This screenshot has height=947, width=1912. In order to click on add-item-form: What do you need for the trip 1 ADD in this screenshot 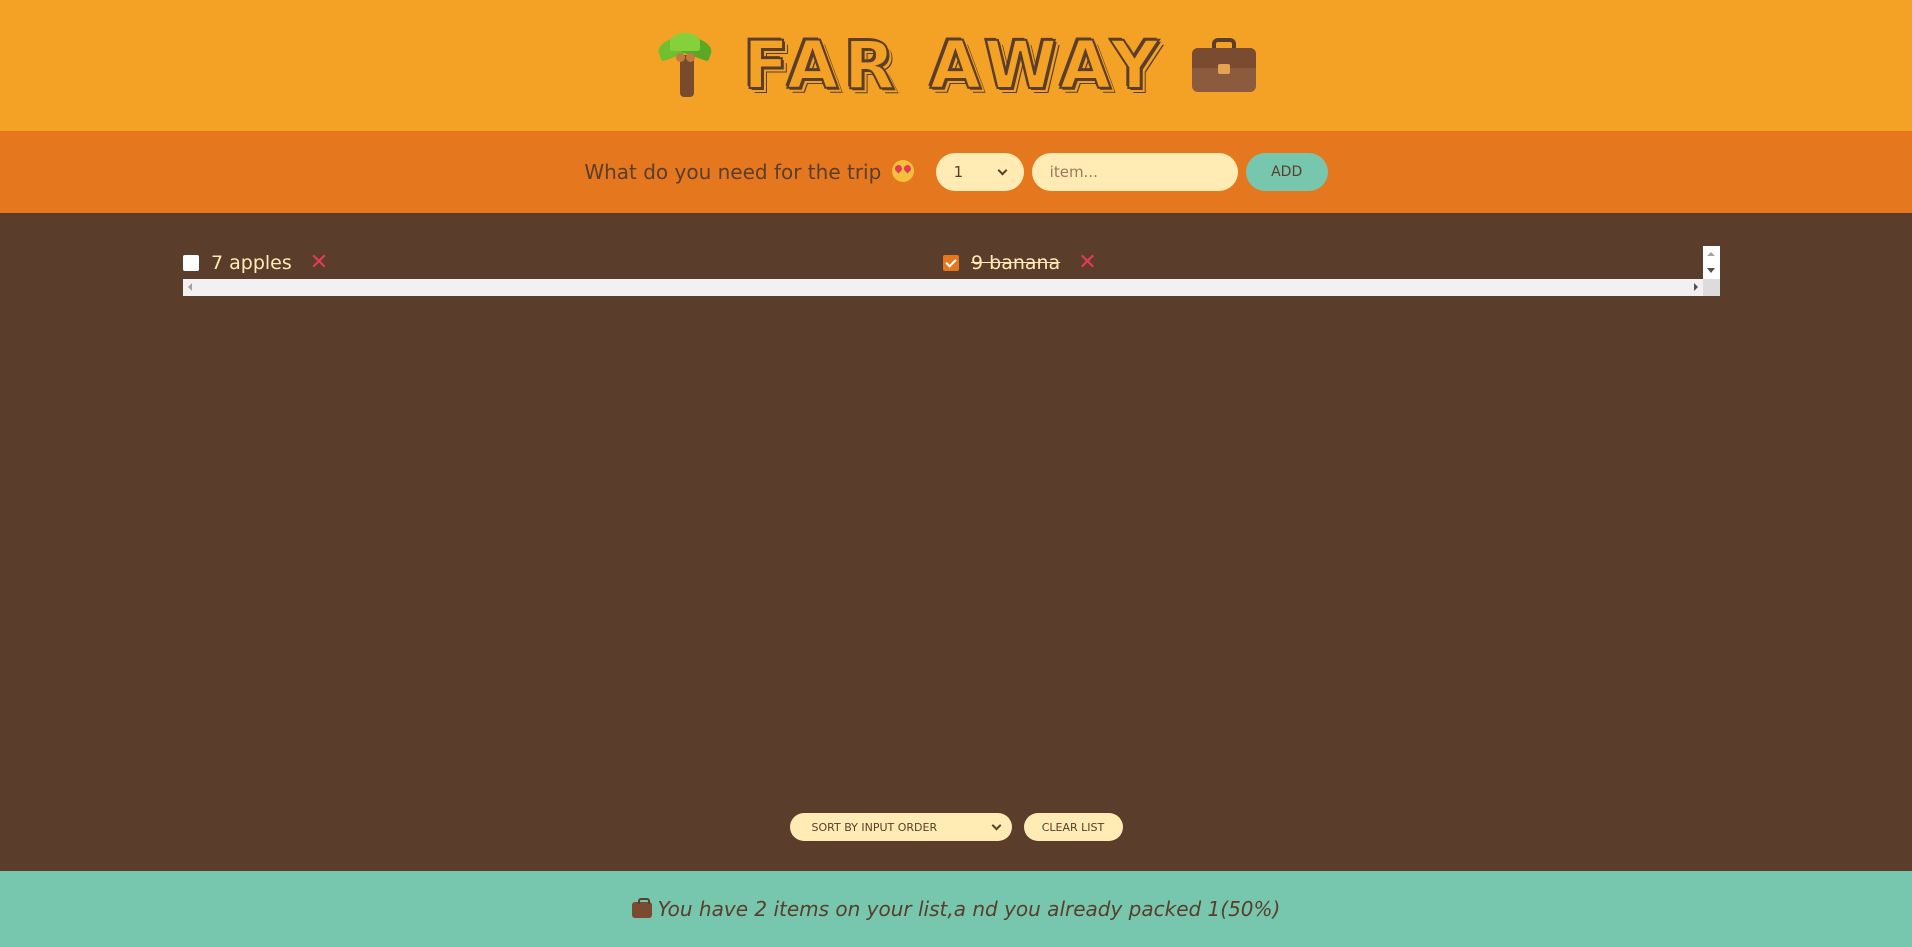, I will do `click(956, 172)`.